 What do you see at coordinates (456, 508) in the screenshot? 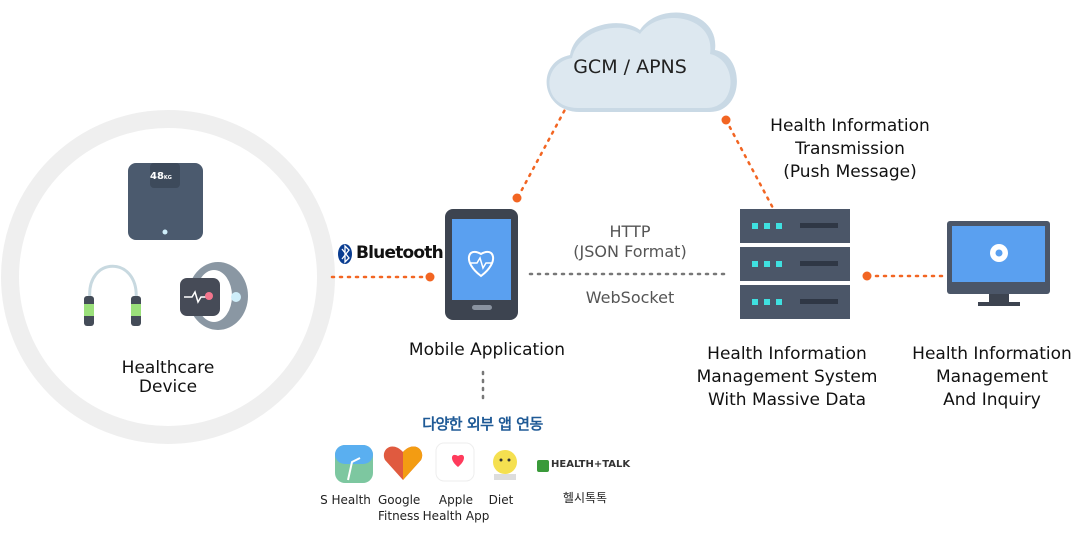
I see `app-apple-health: Apple Health App` at bounding box center [456, 508].